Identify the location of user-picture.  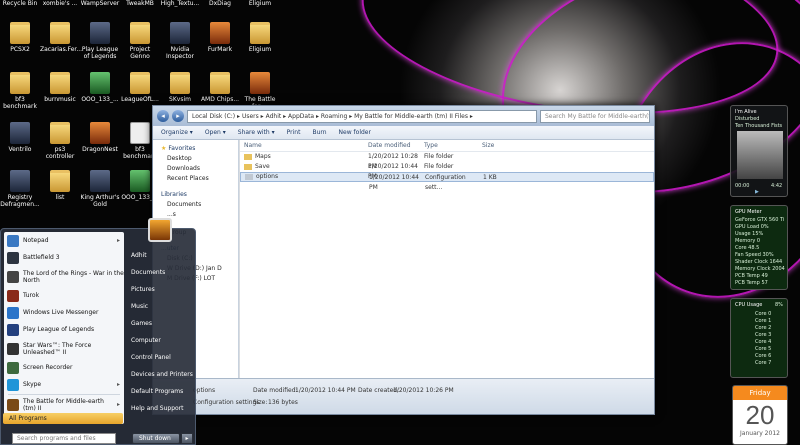
(160, 230).